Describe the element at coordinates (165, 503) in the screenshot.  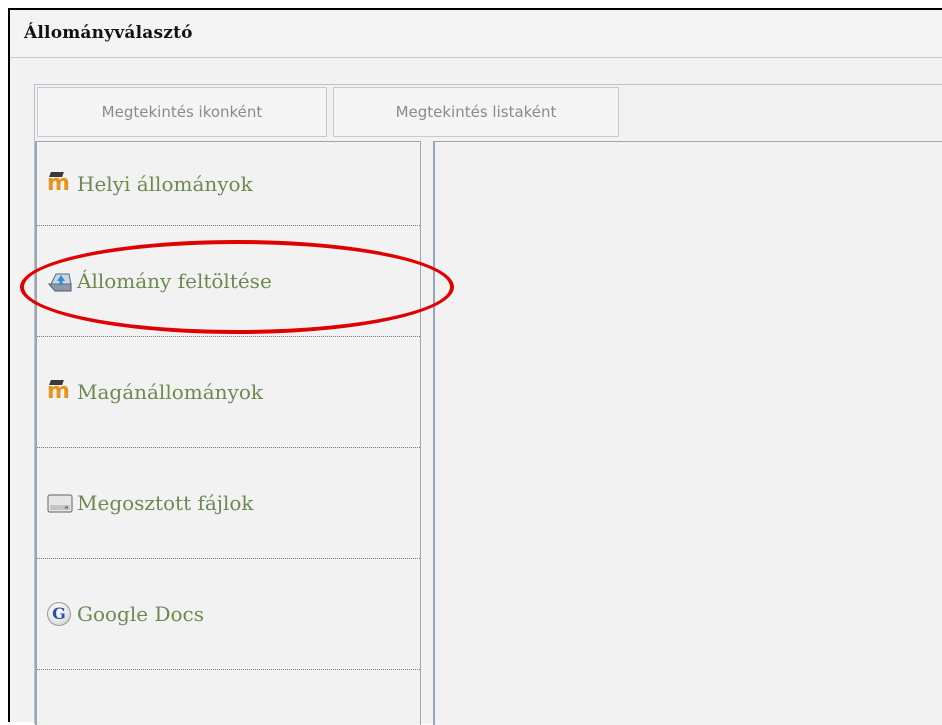
I see `sidebar-item-label: Megosztott fájlok` at that location.